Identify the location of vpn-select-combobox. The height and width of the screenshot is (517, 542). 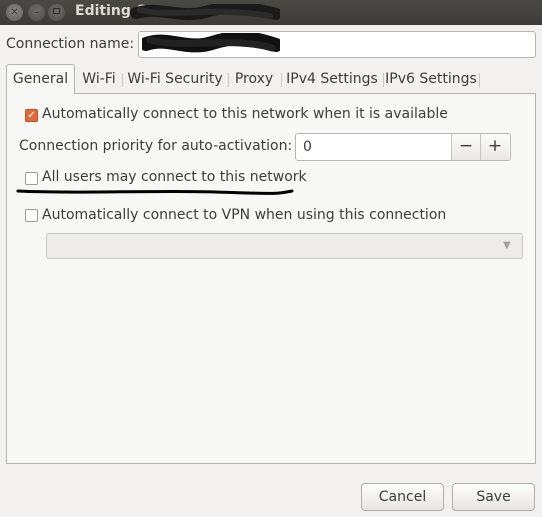
(284, 246).